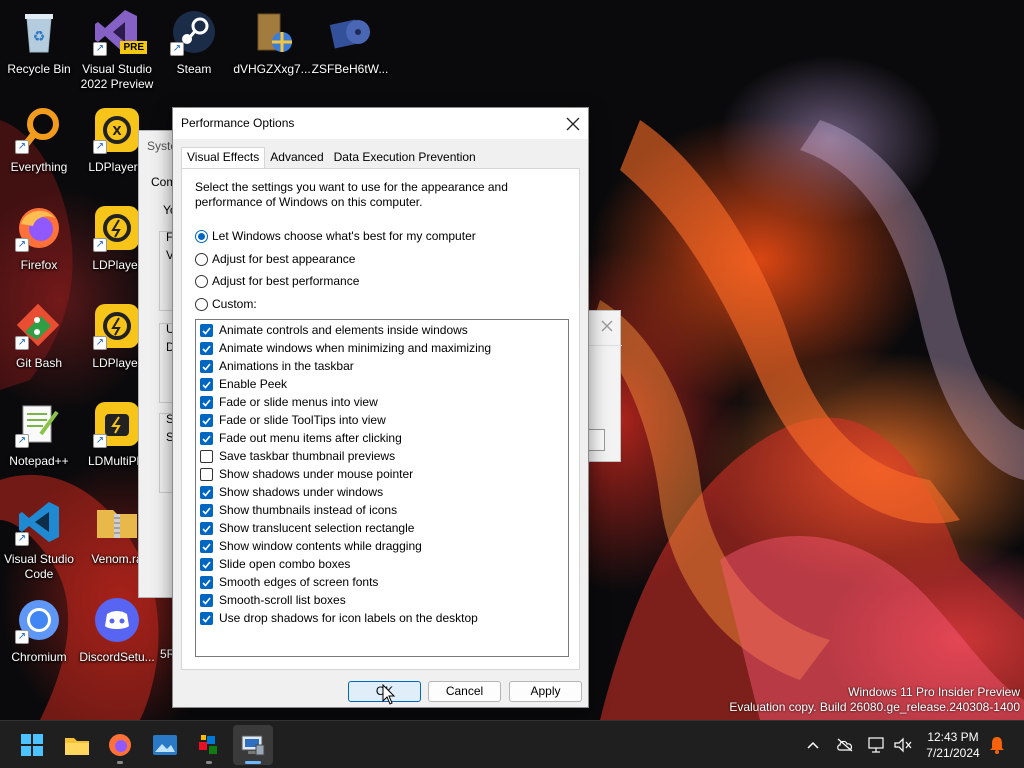 The image size is (1024, 768). I want to click on desktop-icon-chromium: ↗ Chromium, so click(39, 637).